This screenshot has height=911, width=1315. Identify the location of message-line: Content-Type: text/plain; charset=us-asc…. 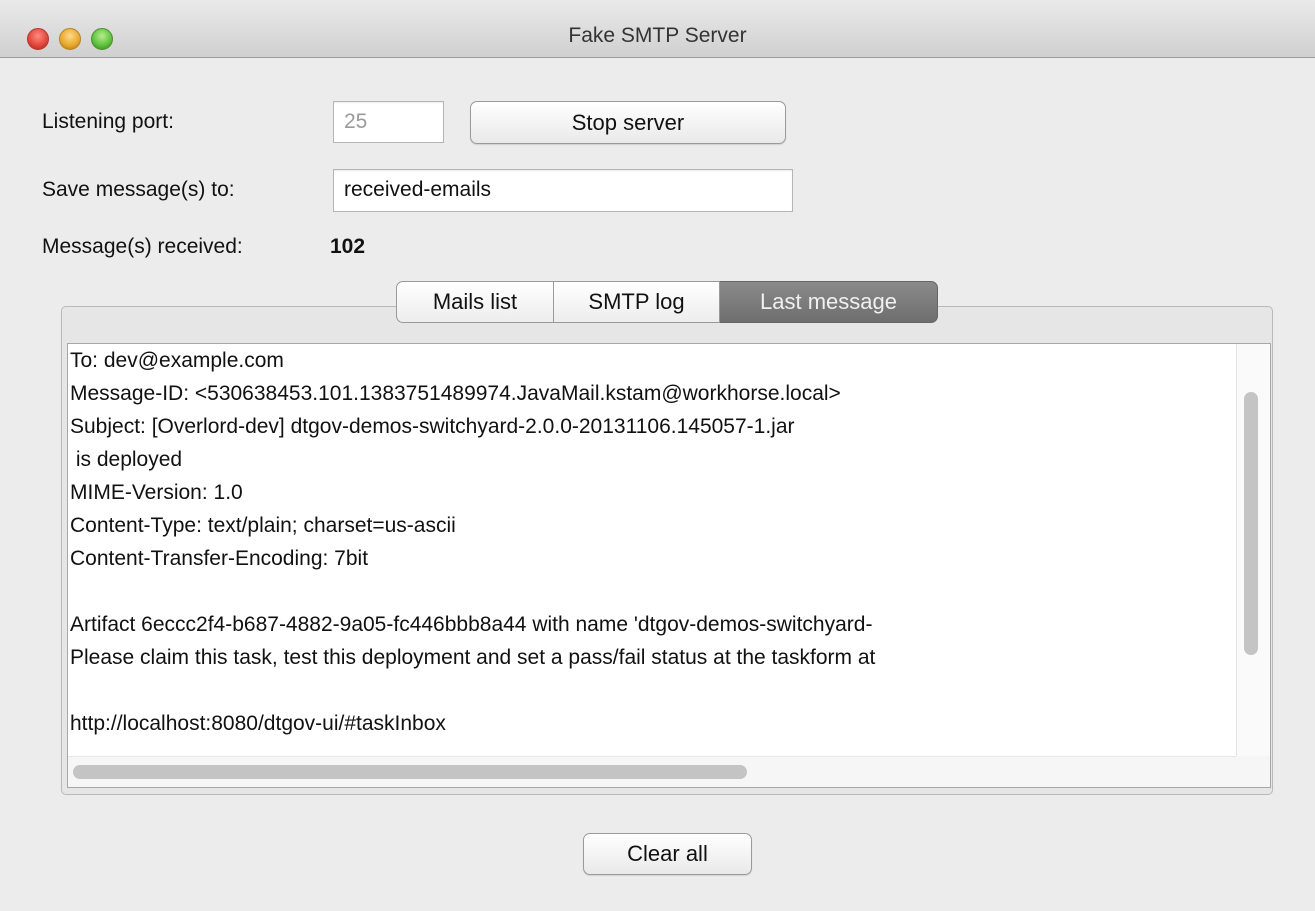
(263, 525).